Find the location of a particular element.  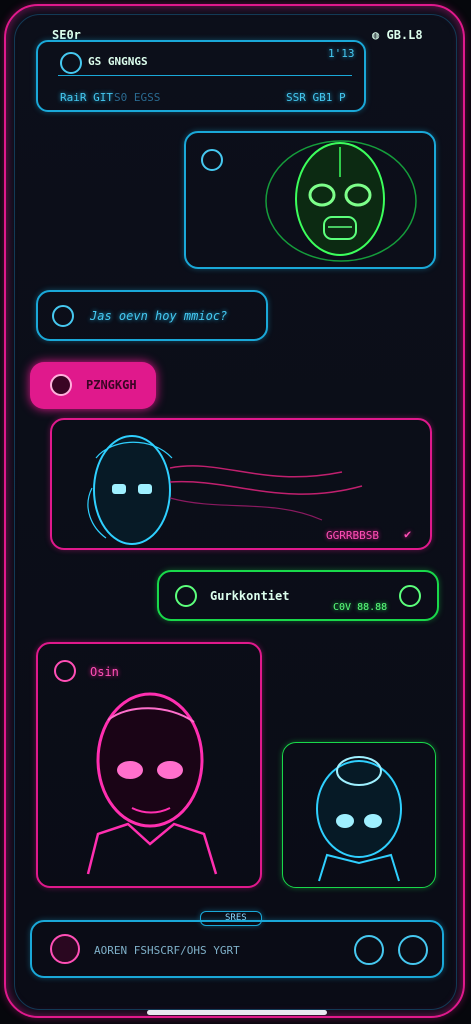

message-bubble-received: Jas oevn hoy mmioc? is located at coordinates (152, 315).